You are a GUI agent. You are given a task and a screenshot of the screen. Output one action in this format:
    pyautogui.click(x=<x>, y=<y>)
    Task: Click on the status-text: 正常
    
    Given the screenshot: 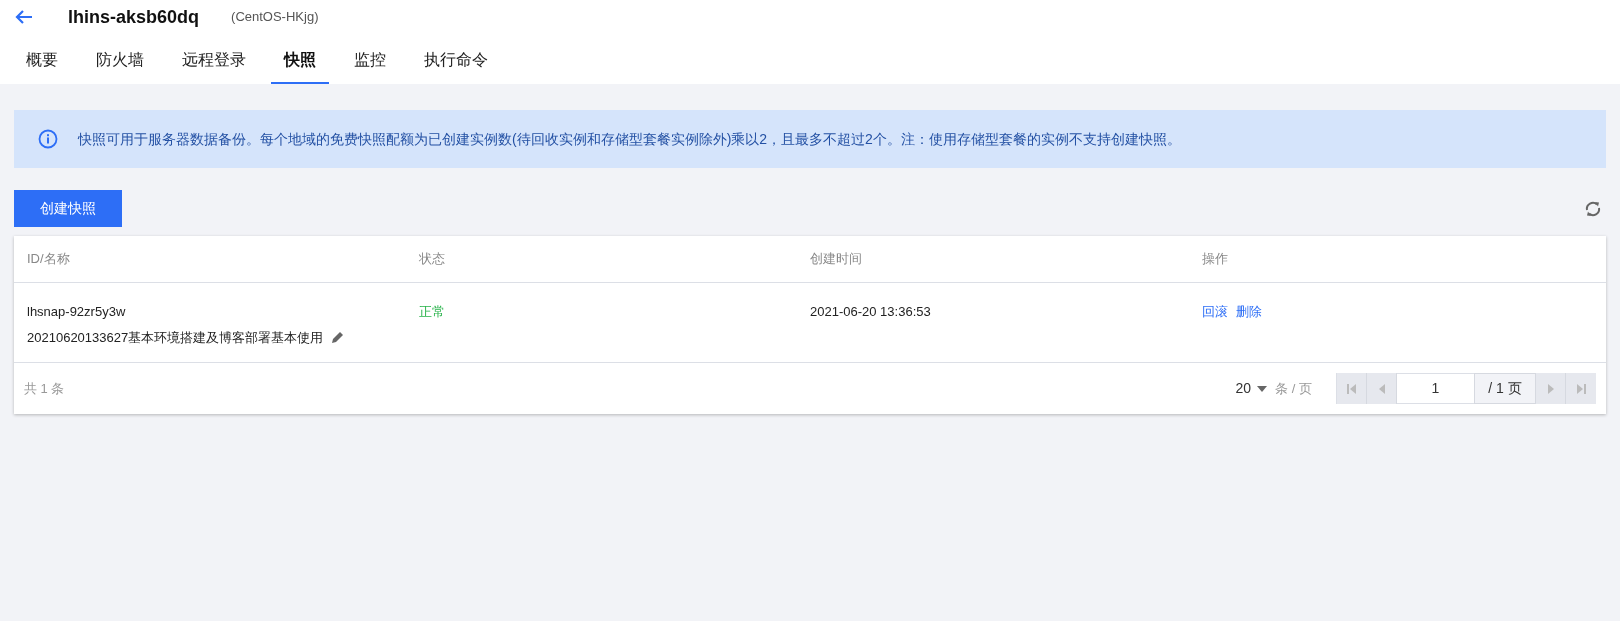 What is the action you would take?
    pyautogui.click(x=431, y=312)
    